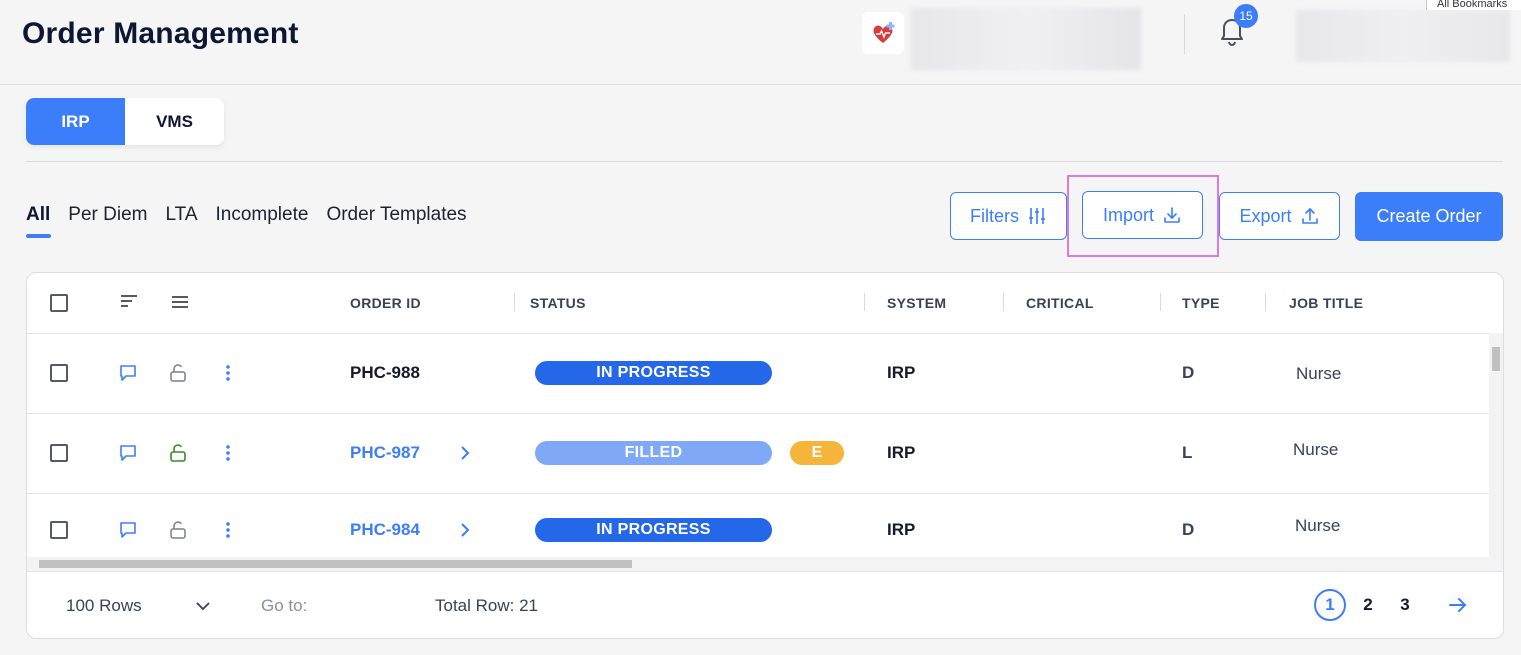 This screenshot has height=655, width=1521. I want to click on page-button-2: 2, so click(1368, 605).